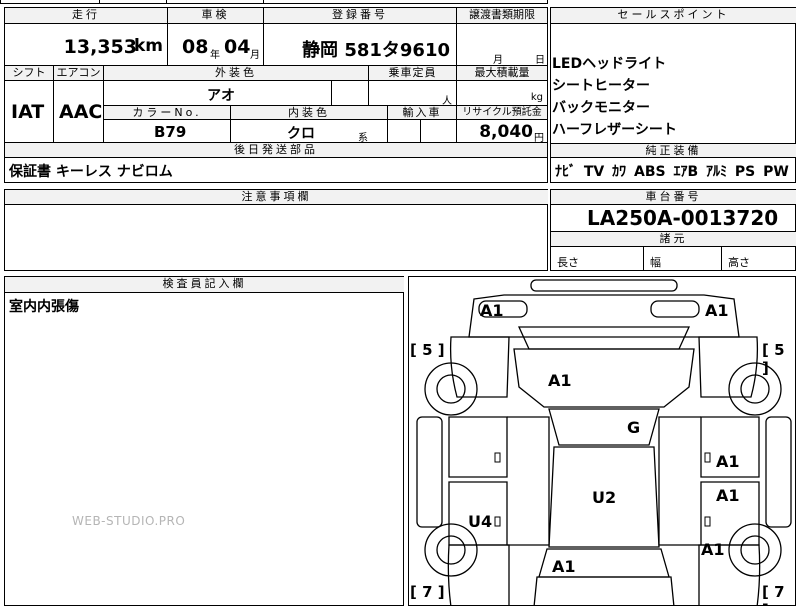  I want to click on exterior-header: 外装色, so click(236, 73).